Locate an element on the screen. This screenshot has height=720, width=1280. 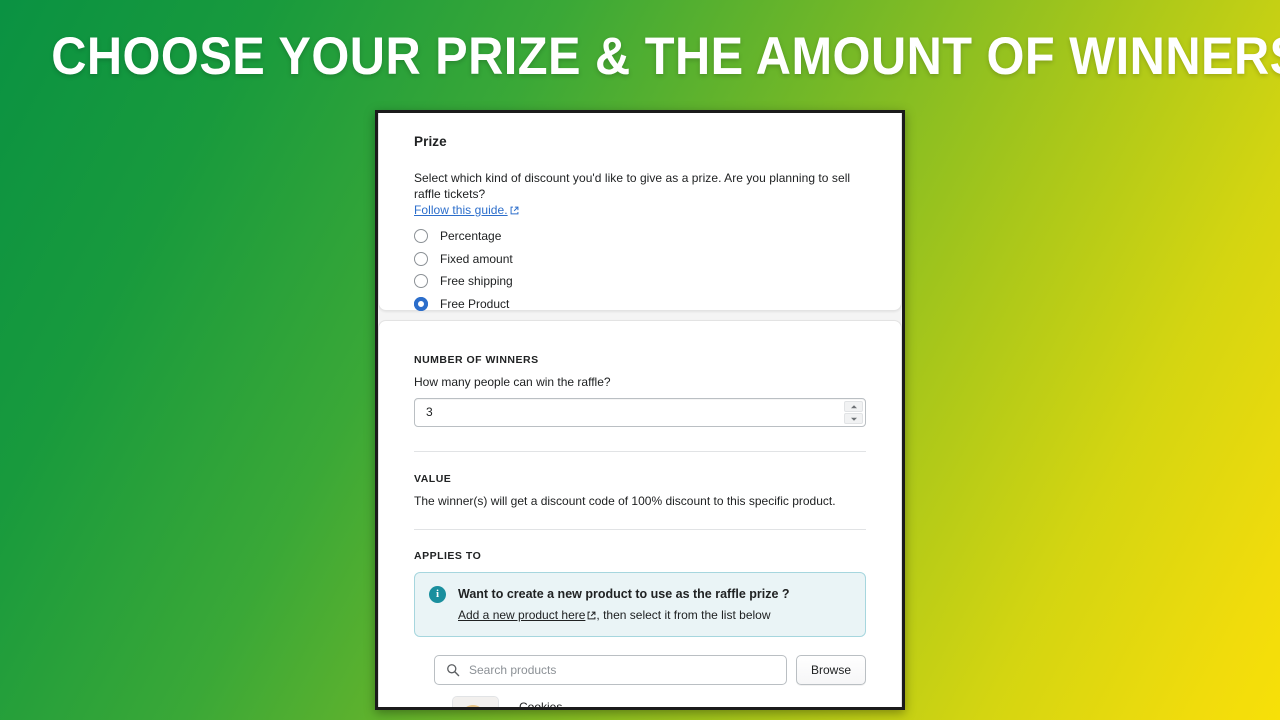
product-name: Cookies is located at coordinates (541, 703).